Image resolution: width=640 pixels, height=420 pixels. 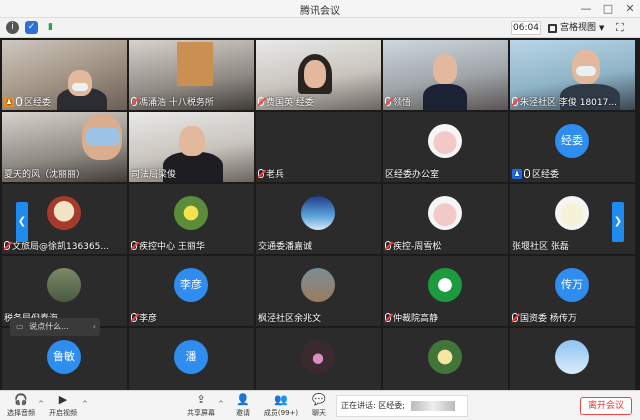 I want to click on leave-meeting-button: 离开会议, so click(x=606, y=406).